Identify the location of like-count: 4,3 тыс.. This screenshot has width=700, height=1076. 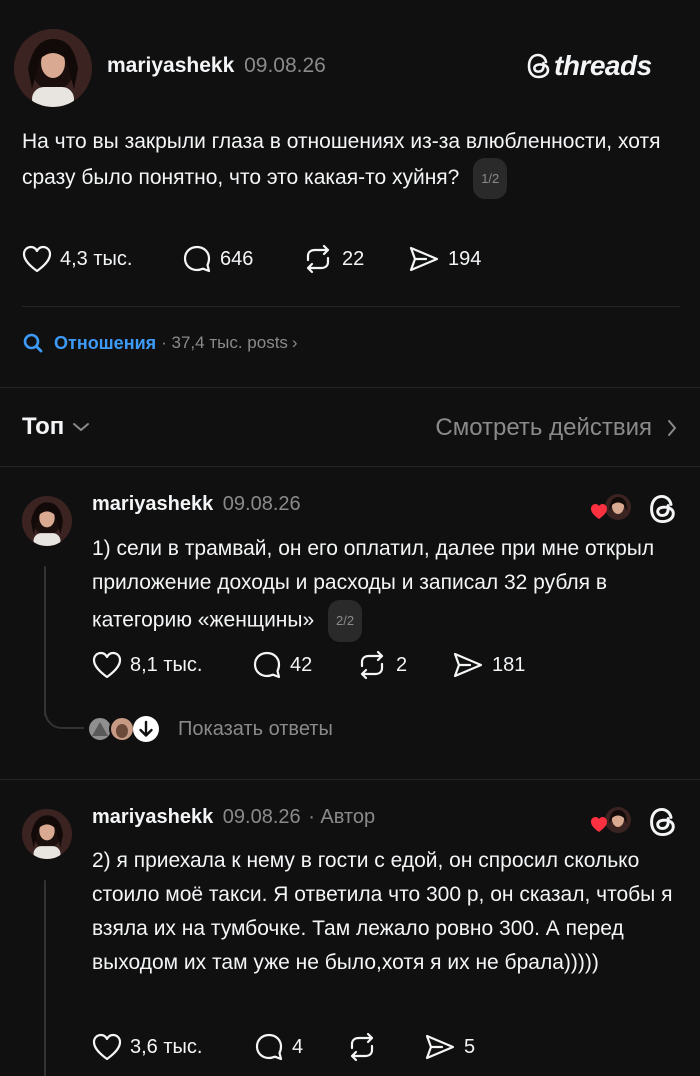
(96, 258).